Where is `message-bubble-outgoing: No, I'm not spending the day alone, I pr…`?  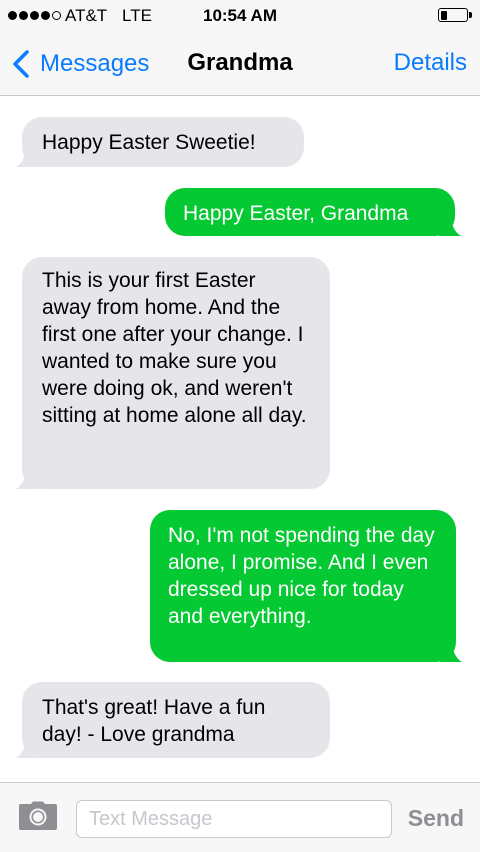
message-bubble-outgoing: No, I'm not spending the day alone, I pr… is located at coordinates (306, 586).